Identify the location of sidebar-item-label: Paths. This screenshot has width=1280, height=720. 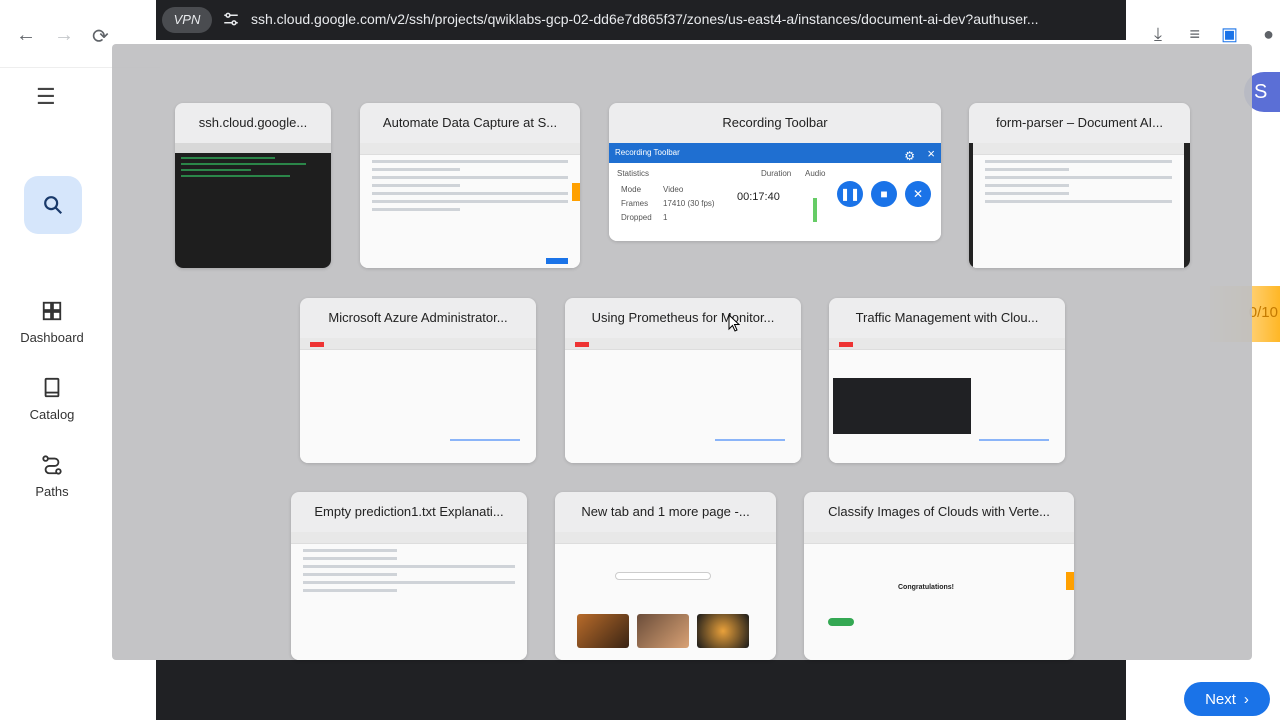
(52, 491).